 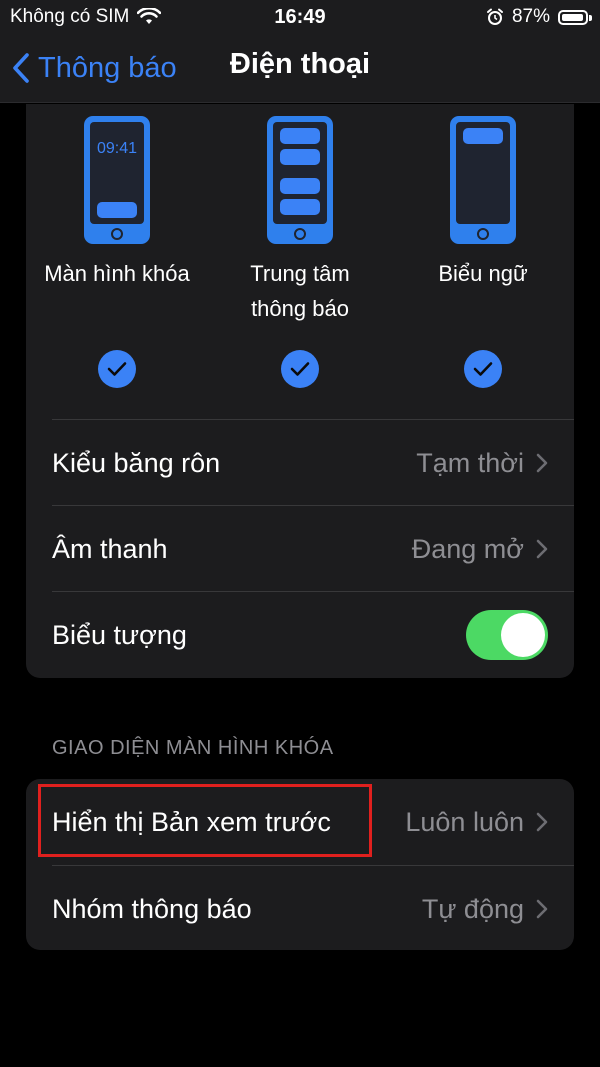 I want to click on notification-center-phone-icon, so click(x=300, y=180).